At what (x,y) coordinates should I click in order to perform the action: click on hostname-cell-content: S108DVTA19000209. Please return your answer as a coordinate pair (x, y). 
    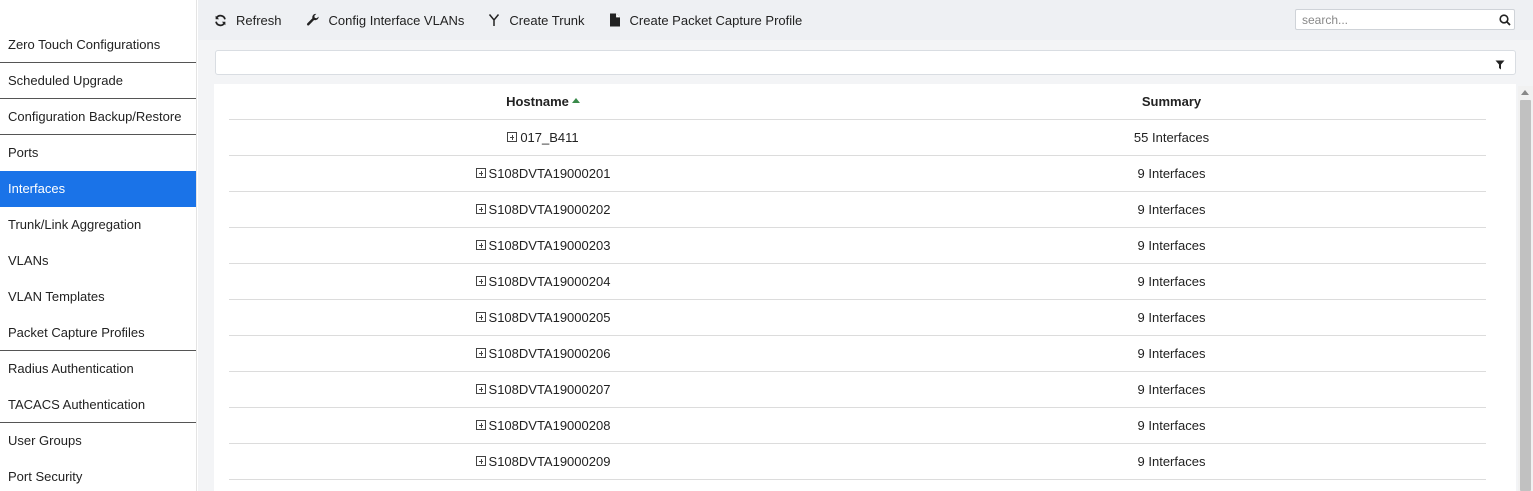
    Looking at the image, I should click on (543, 461).